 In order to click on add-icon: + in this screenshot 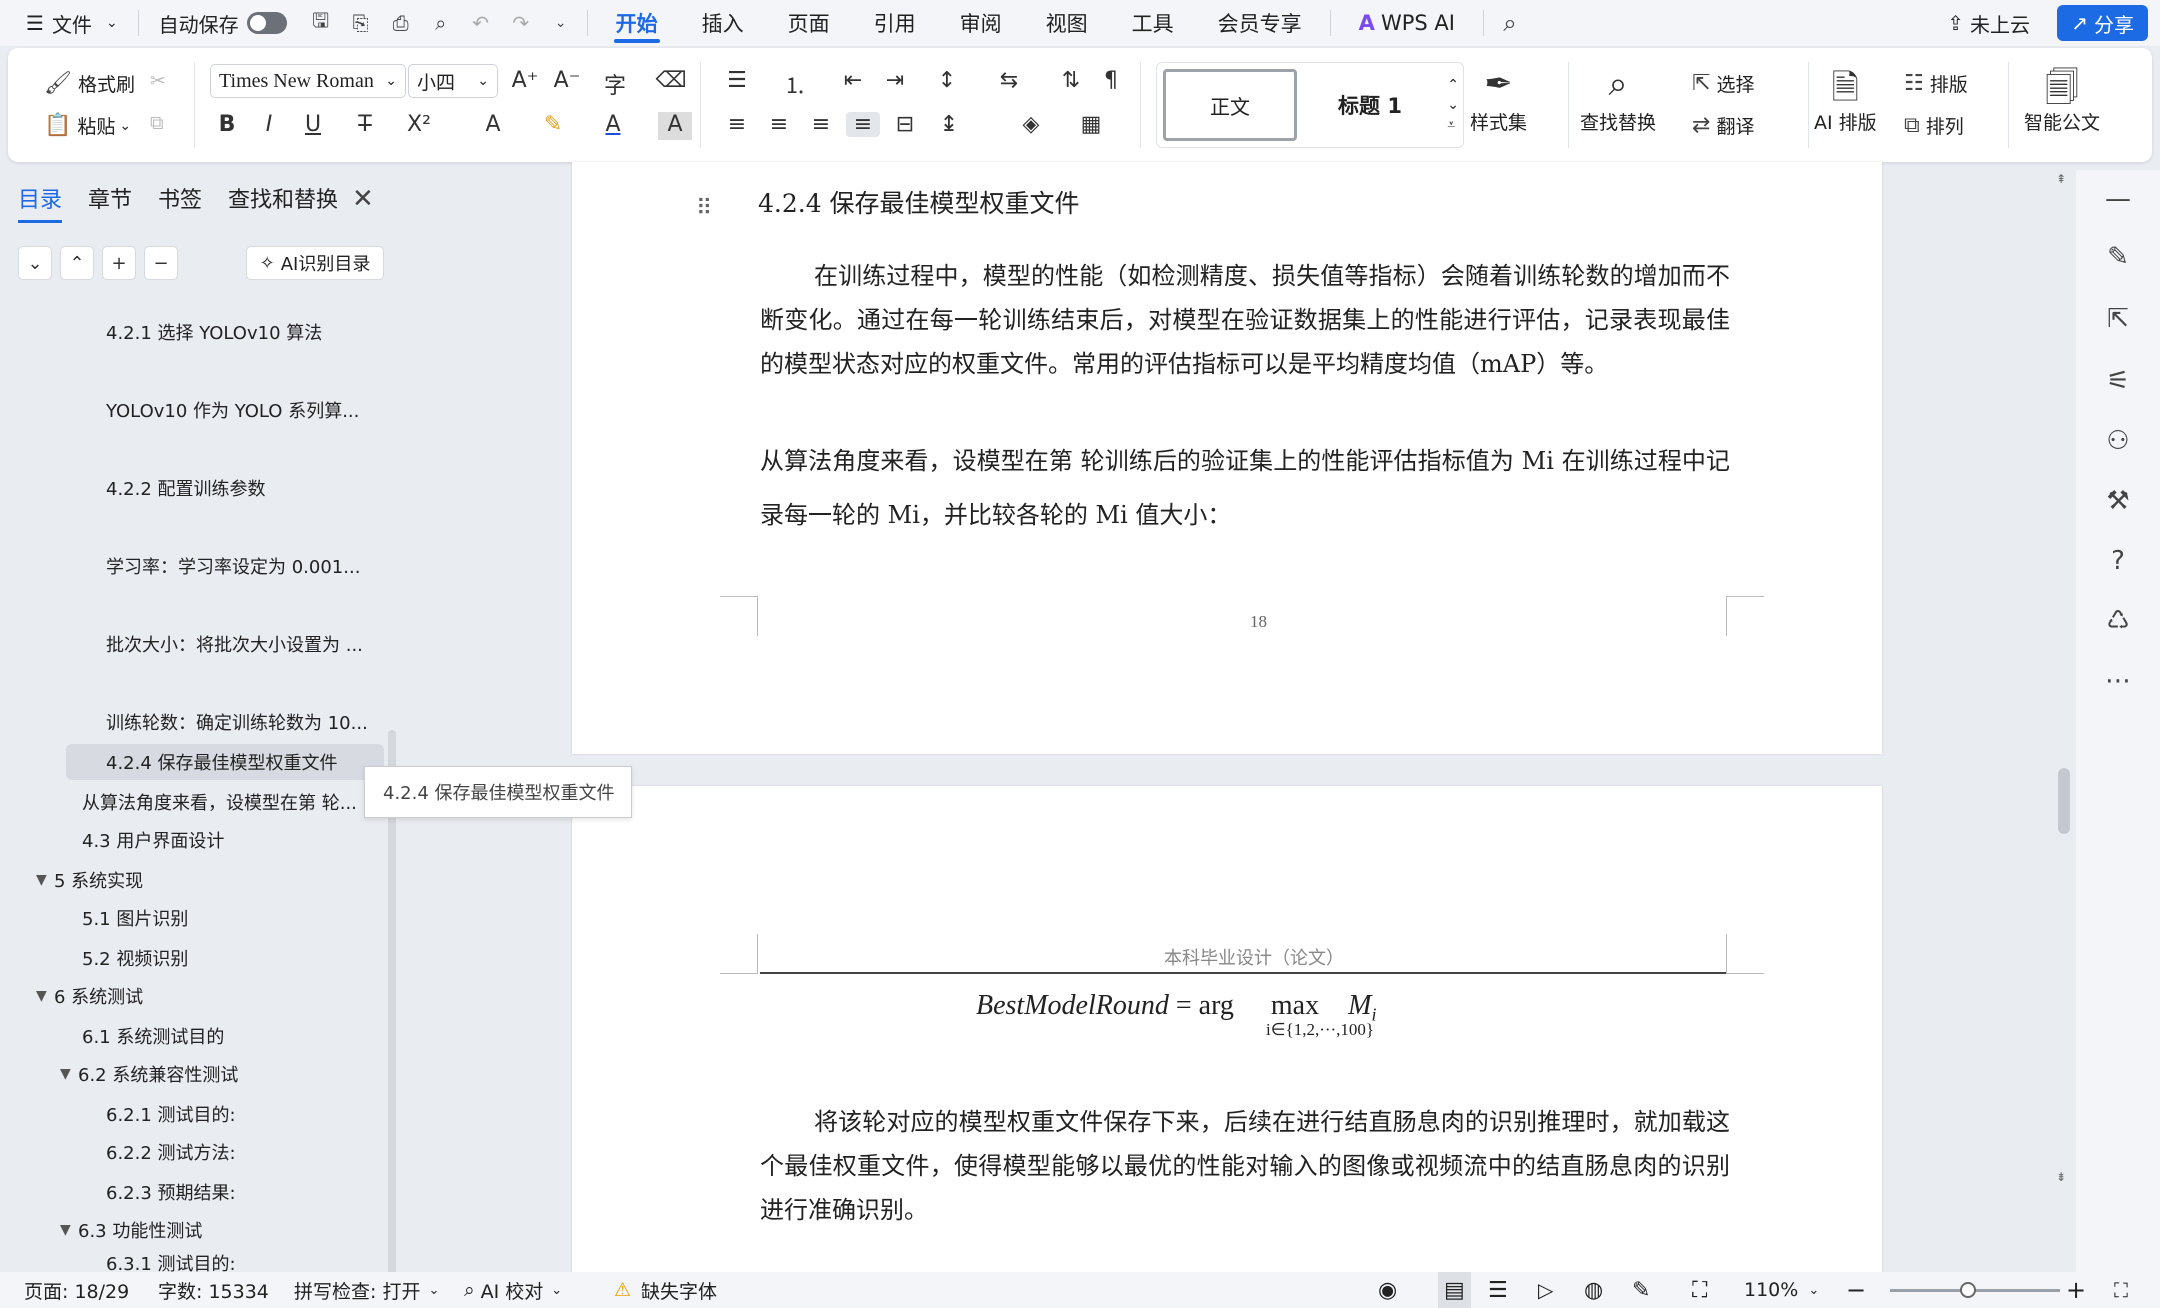, I will do `click(119, 263)`.